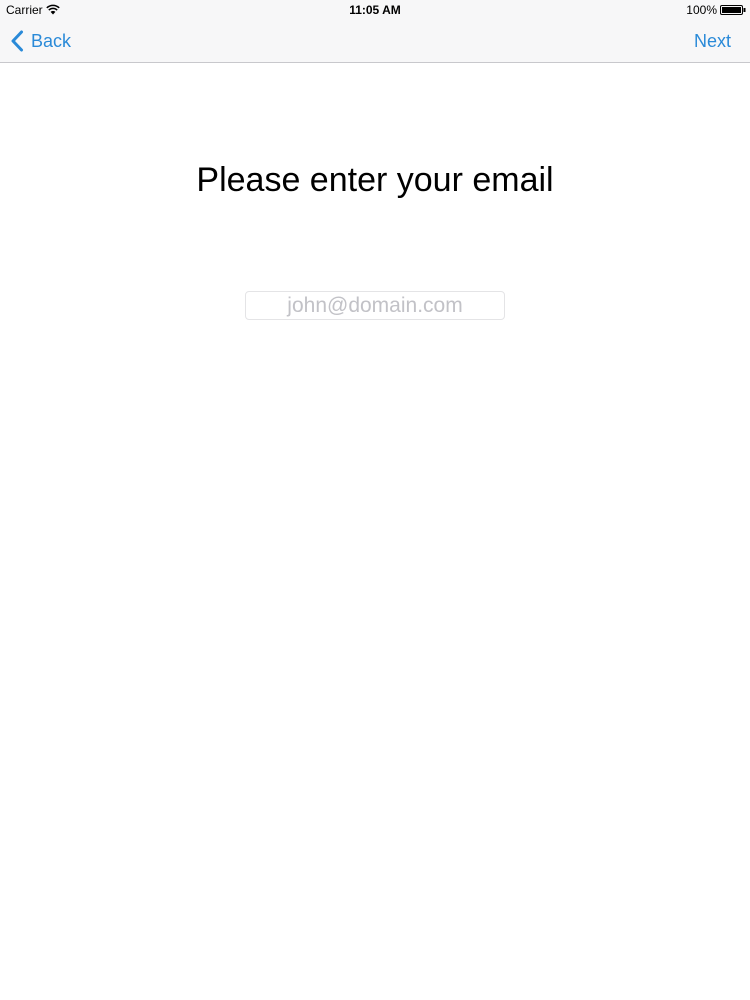  I want to click on battery-percentage: 100%, so click(701, 10).